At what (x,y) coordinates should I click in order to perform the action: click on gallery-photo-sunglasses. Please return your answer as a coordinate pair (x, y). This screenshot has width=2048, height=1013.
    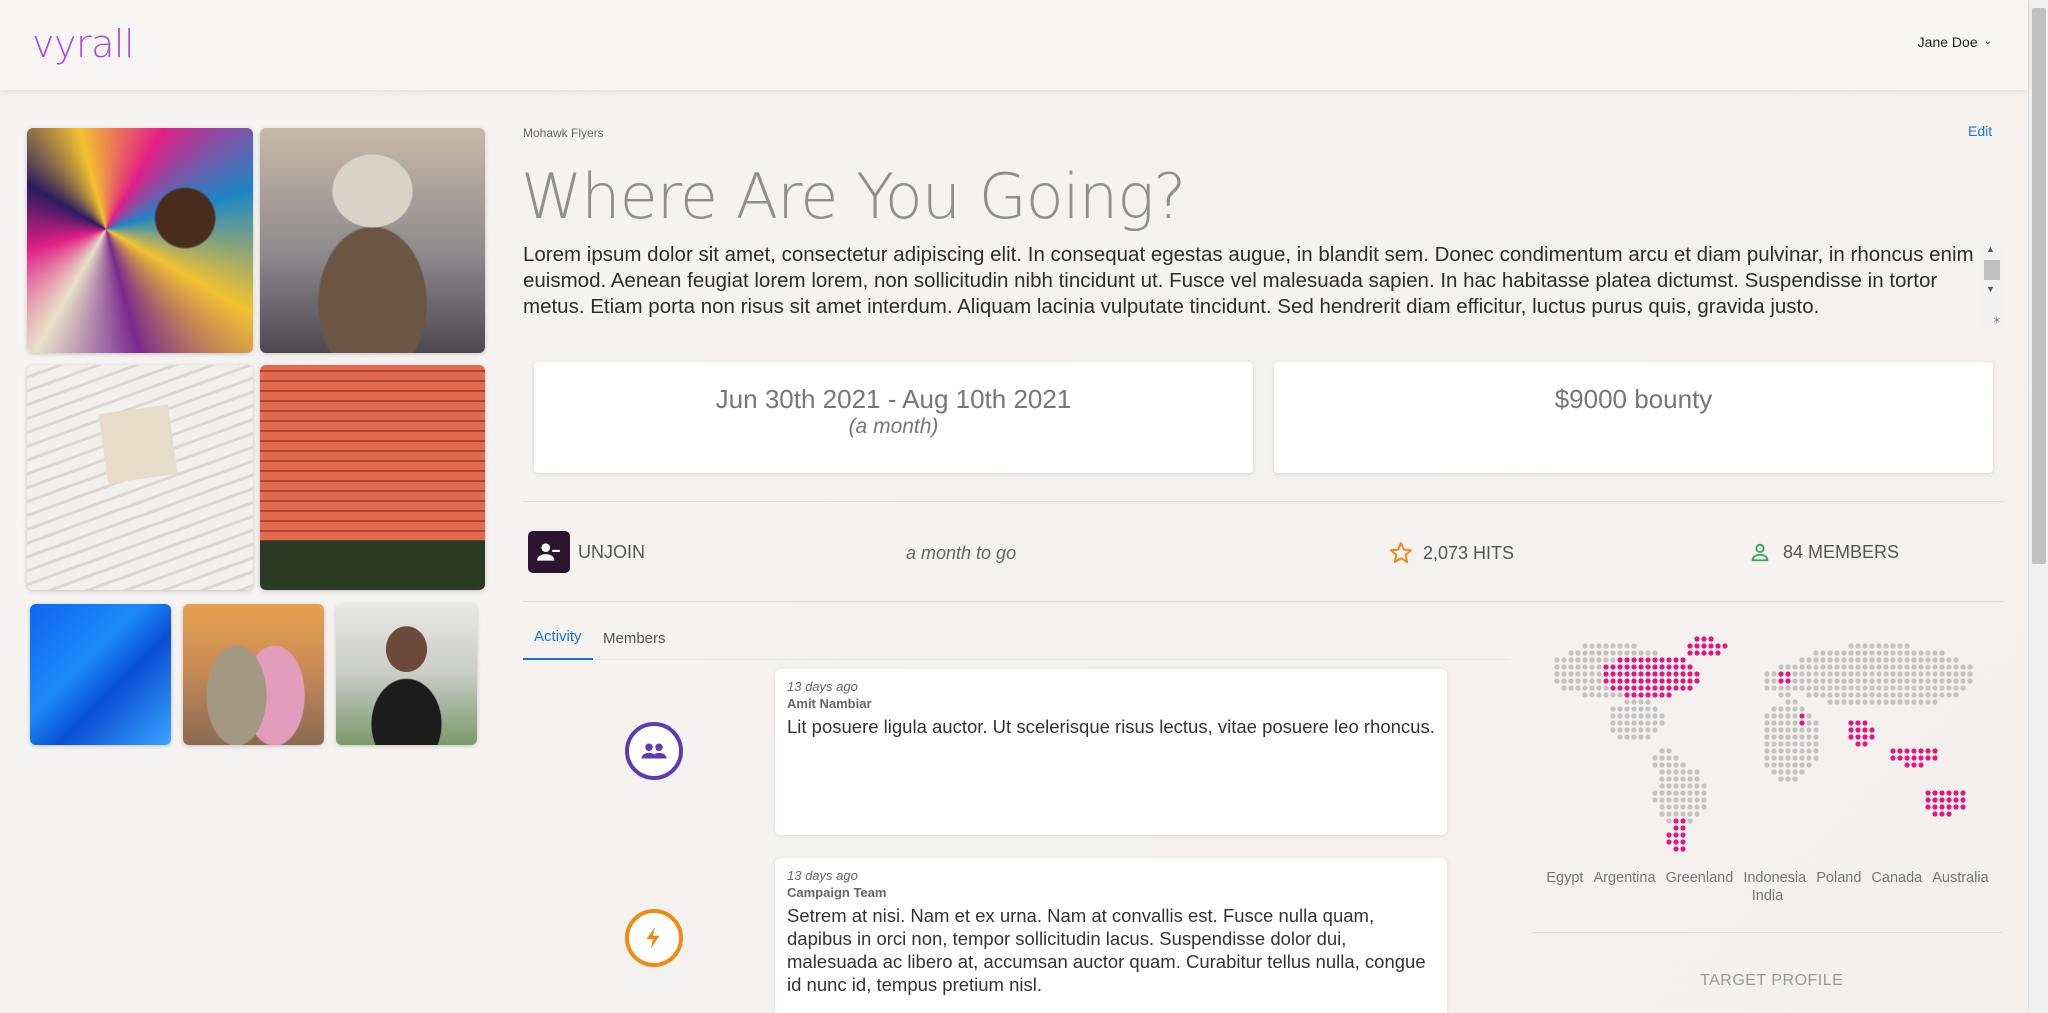
    Looking at the image, I should click on (406, 674).